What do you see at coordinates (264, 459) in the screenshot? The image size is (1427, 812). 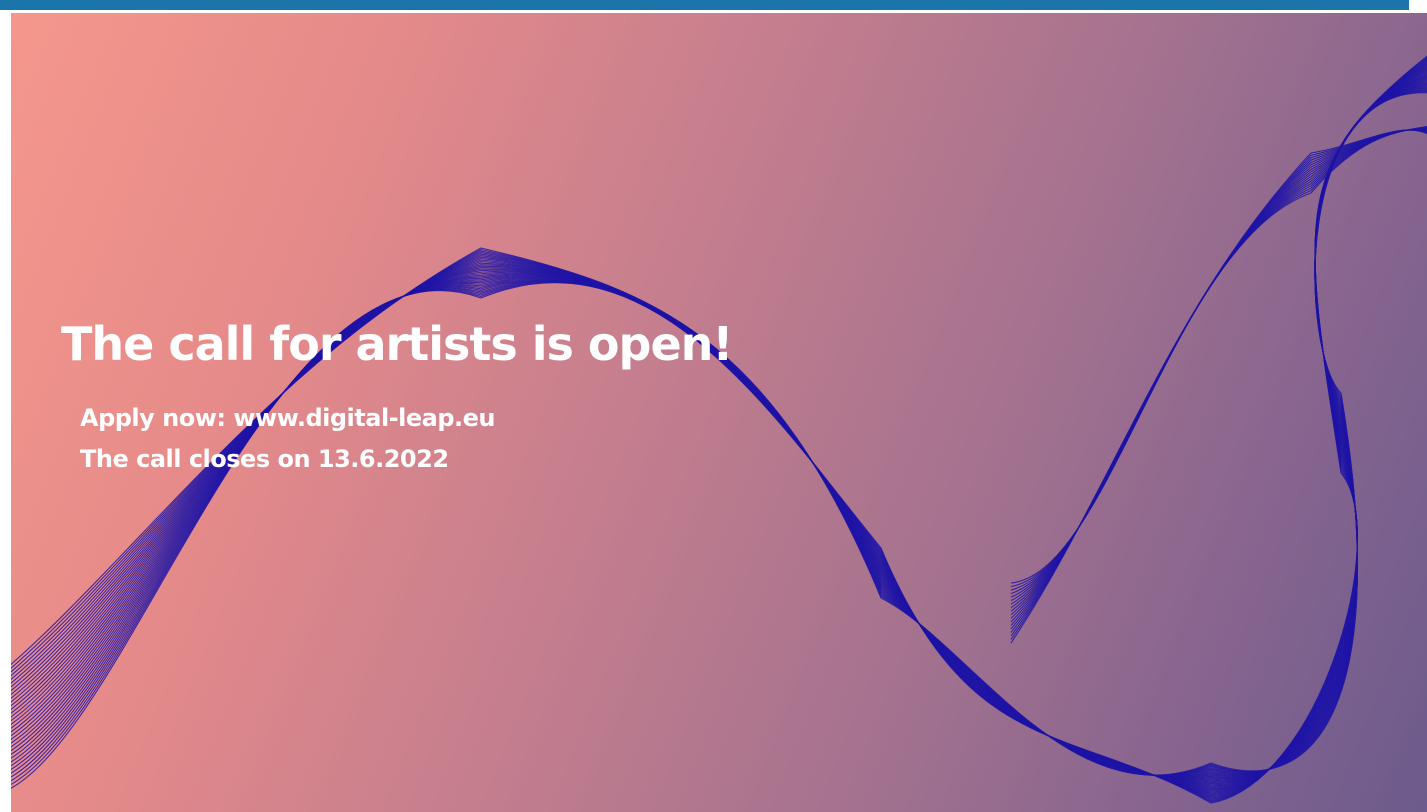 I see `closing-date-line: The call closes on 13.6.2022` at bounding box center [264, 459].